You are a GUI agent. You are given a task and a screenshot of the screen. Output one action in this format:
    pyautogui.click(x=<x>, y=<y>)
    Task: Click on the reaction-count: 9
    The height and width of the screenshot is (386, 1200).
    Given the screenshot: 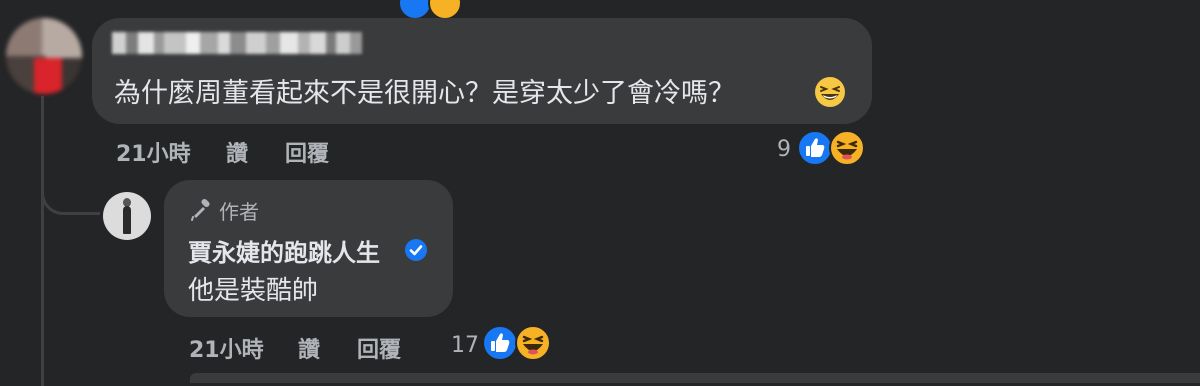 What is the action you would take?
    pyautogui.click(x=784, y=149)
    